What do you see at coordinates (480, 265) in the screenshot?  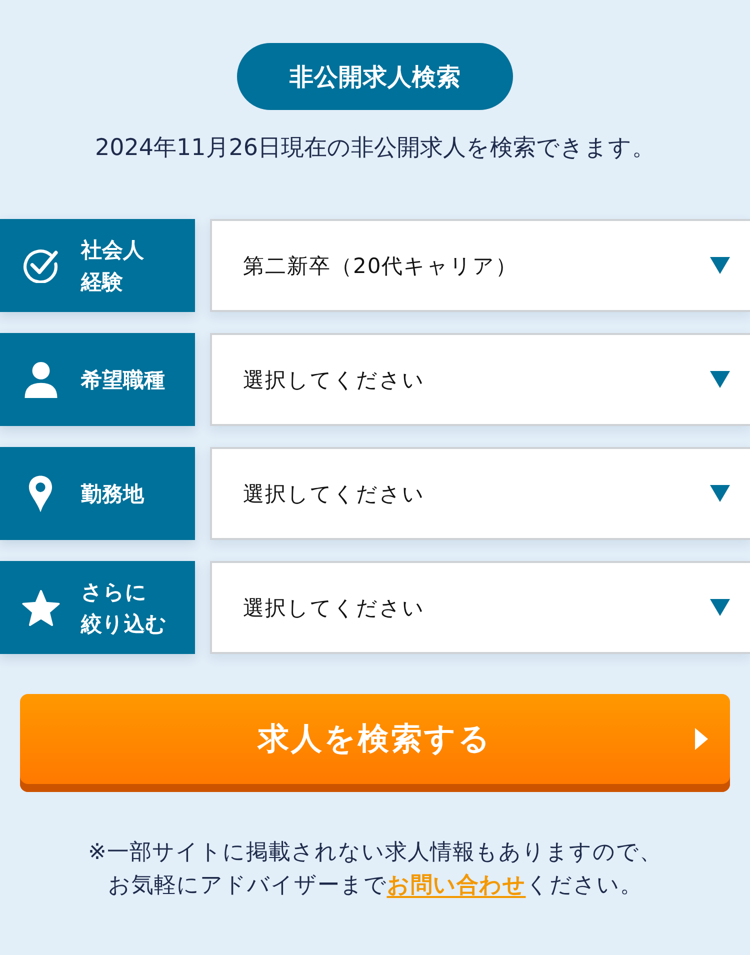 I see `dropdown-field: 第二新卒（20代キャリア）` at bounding box center [480, 265].